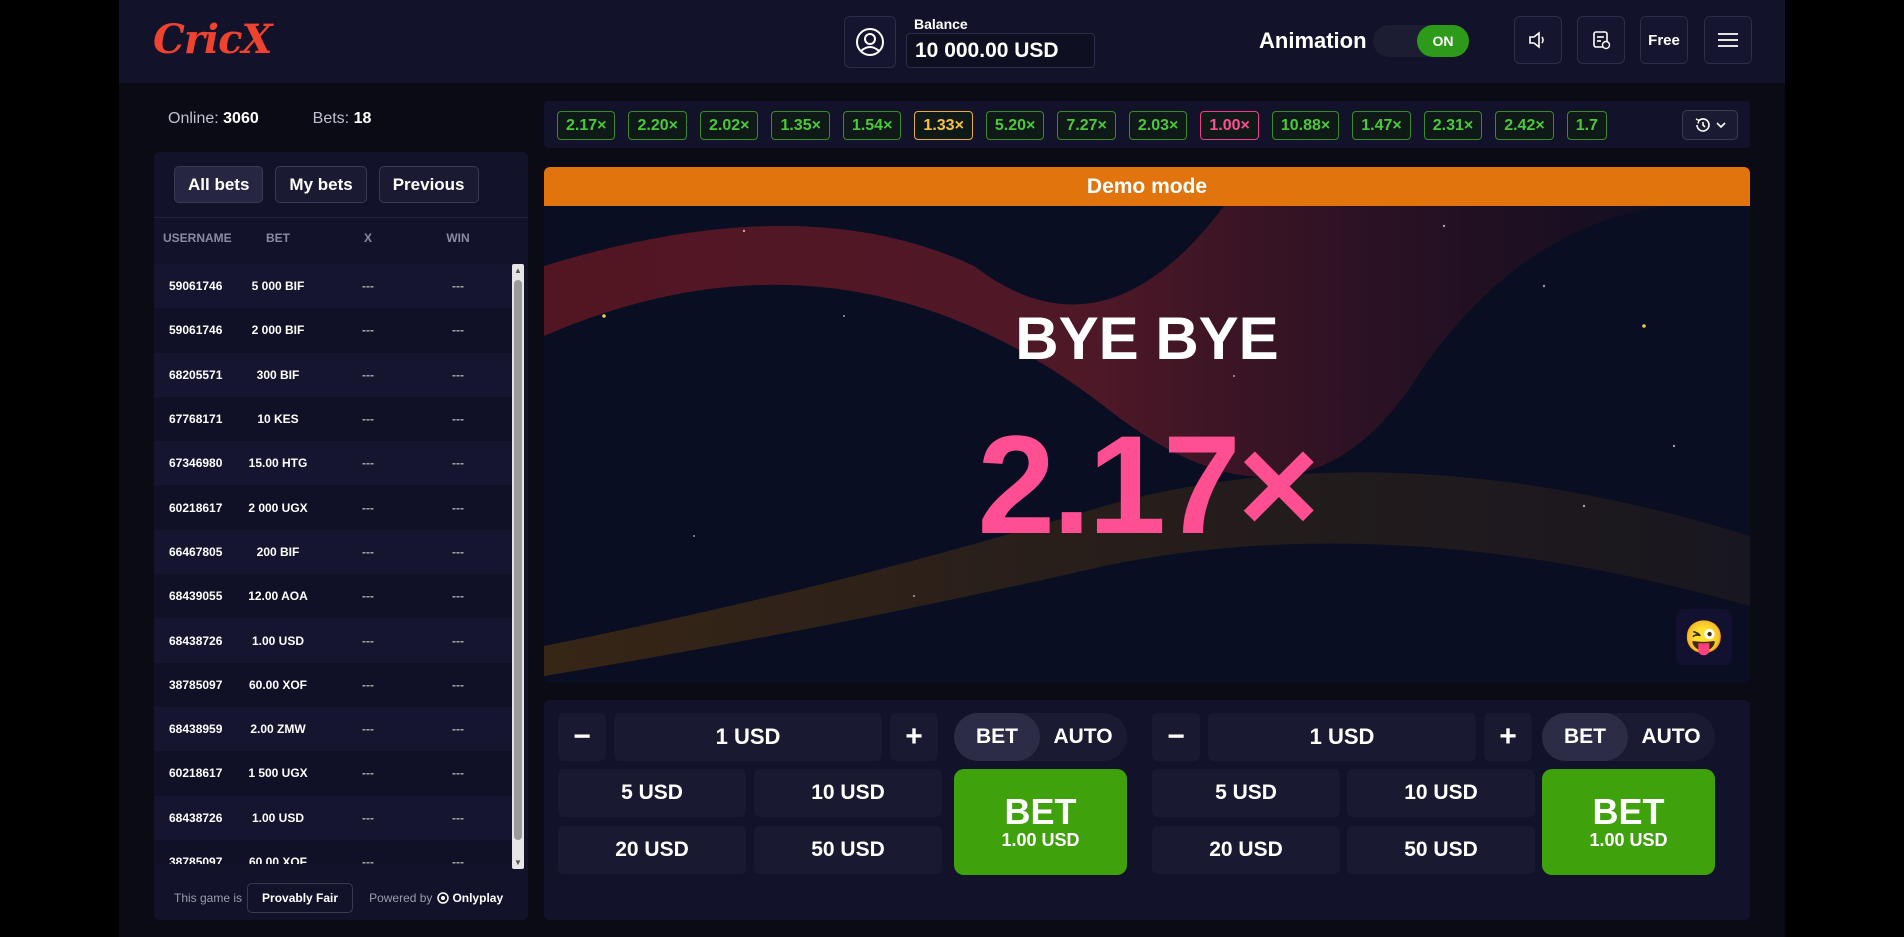  What do you see at coordinates (729, 125) in the screenshot?
I see `multiplier-chip: 2.02×` at bounding box center [729, 125].